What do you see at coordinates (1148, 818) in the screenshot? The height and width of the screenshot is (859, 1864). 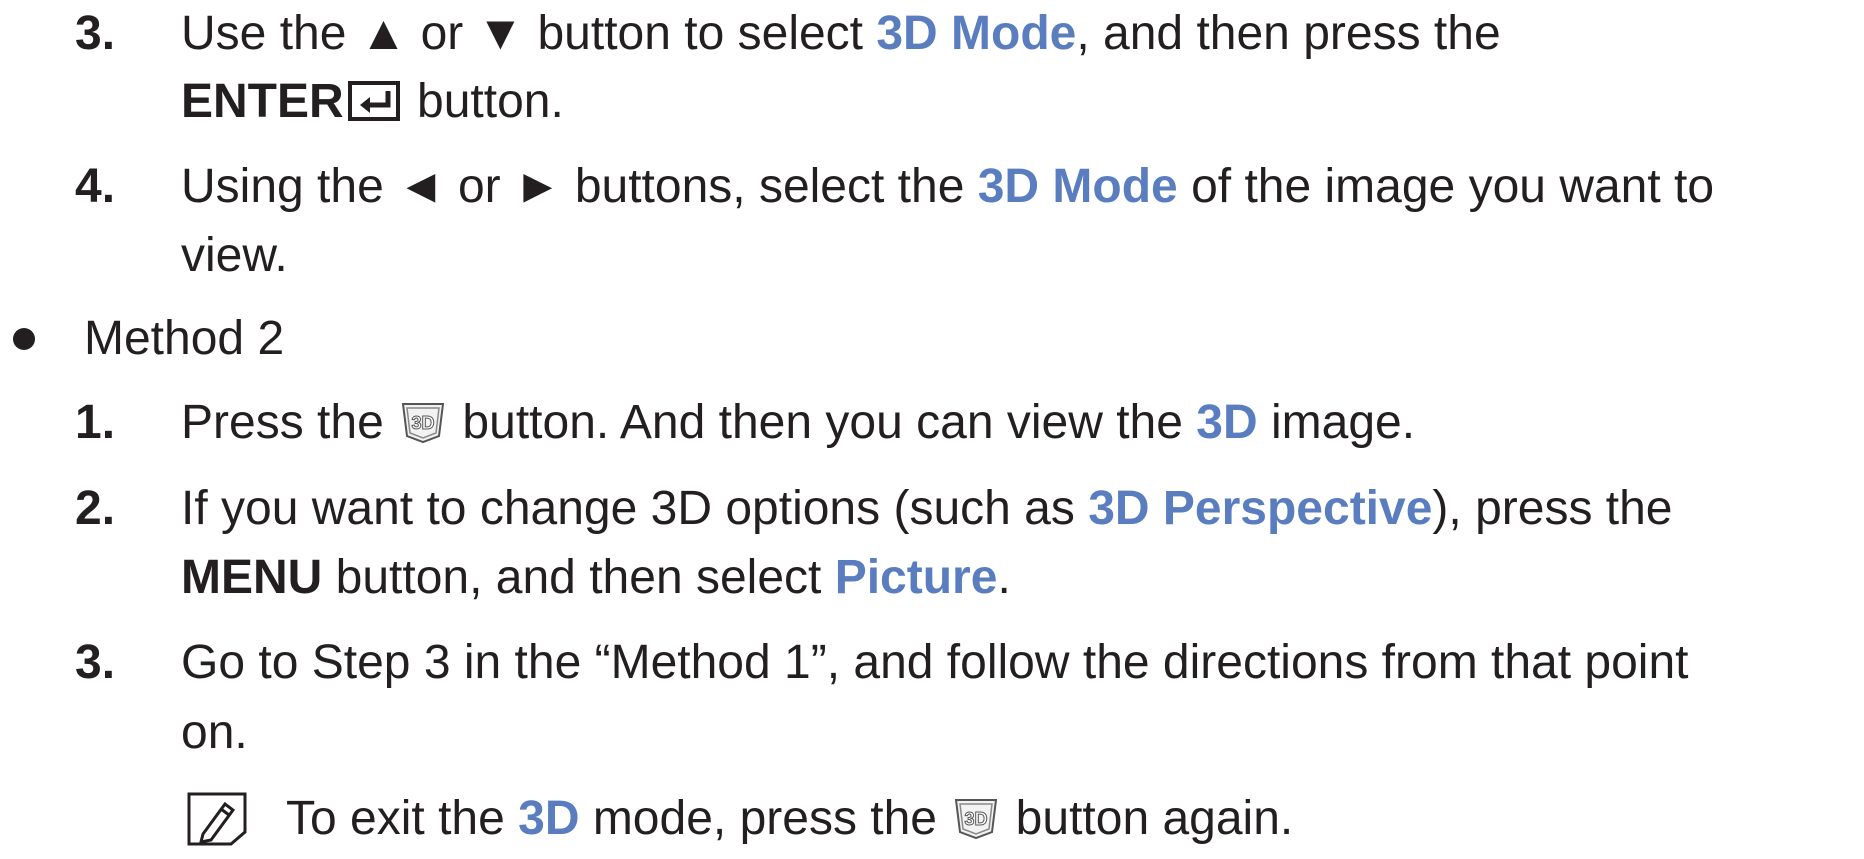 I see `text-run: button again.` at bounding box center [1148, 818].